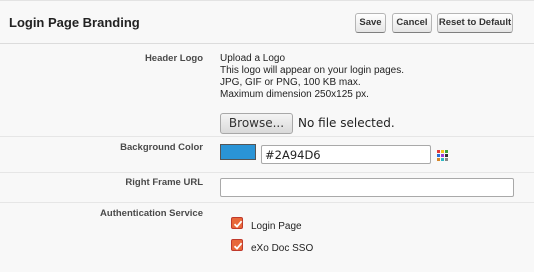 The image size is (534, 273). I want to click on right-frame-url-input, so click(367, 187).